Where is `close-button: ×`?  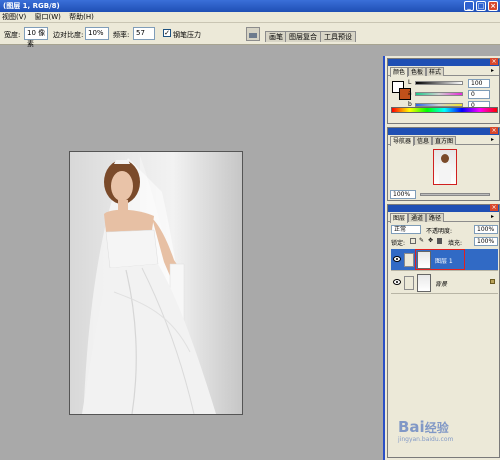
close-button: × is located at coordinates (493, 6).